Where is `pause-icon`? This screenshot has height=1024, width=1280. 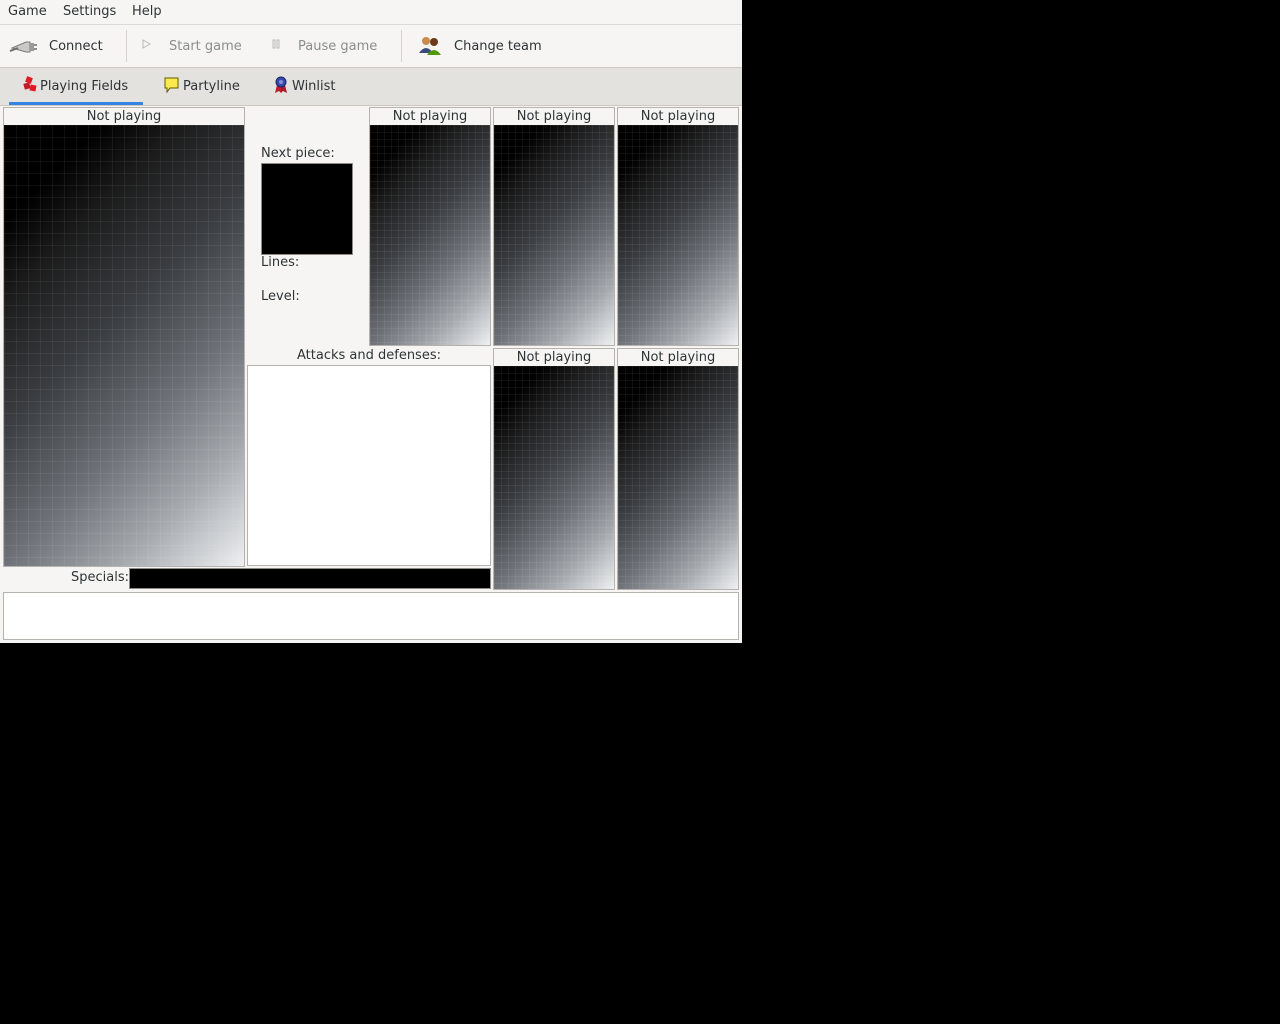
pause-icon is located at coordinates (279, 46).